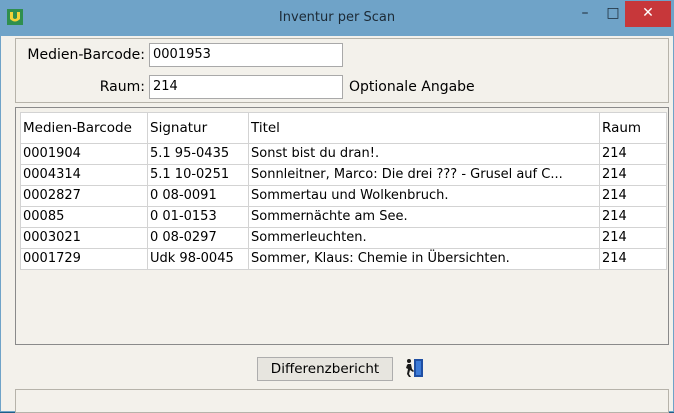 This screenshot has height=413, width=674. What do you see at coordinates (633, 128) in the screenshot?
I see `column-header-raum: Raum` at bounding box center [633, 128].